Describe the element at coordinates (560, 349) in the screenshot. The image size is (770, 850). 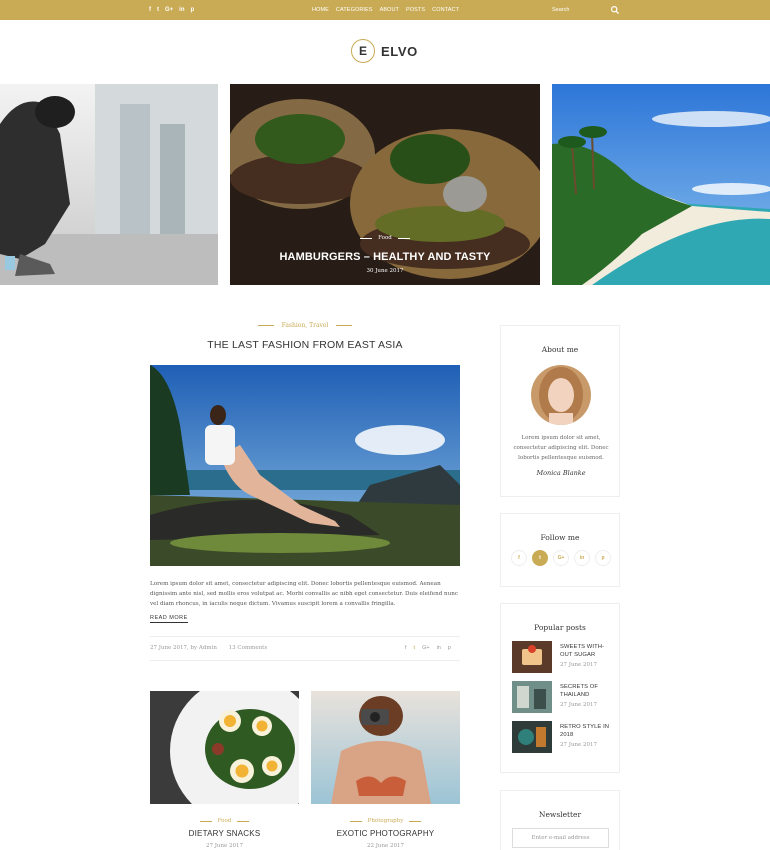
I see `about-title: About me` at that location.